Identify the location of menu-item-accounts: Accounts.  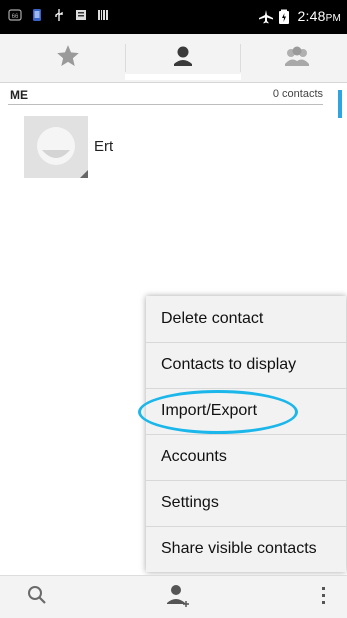
(246, 457).